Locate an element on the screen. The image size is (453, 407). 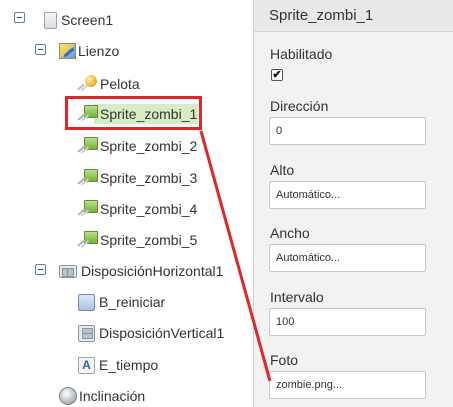
tree-item-label: Sprite_zombi_4 is located at coordinates (149, 209).